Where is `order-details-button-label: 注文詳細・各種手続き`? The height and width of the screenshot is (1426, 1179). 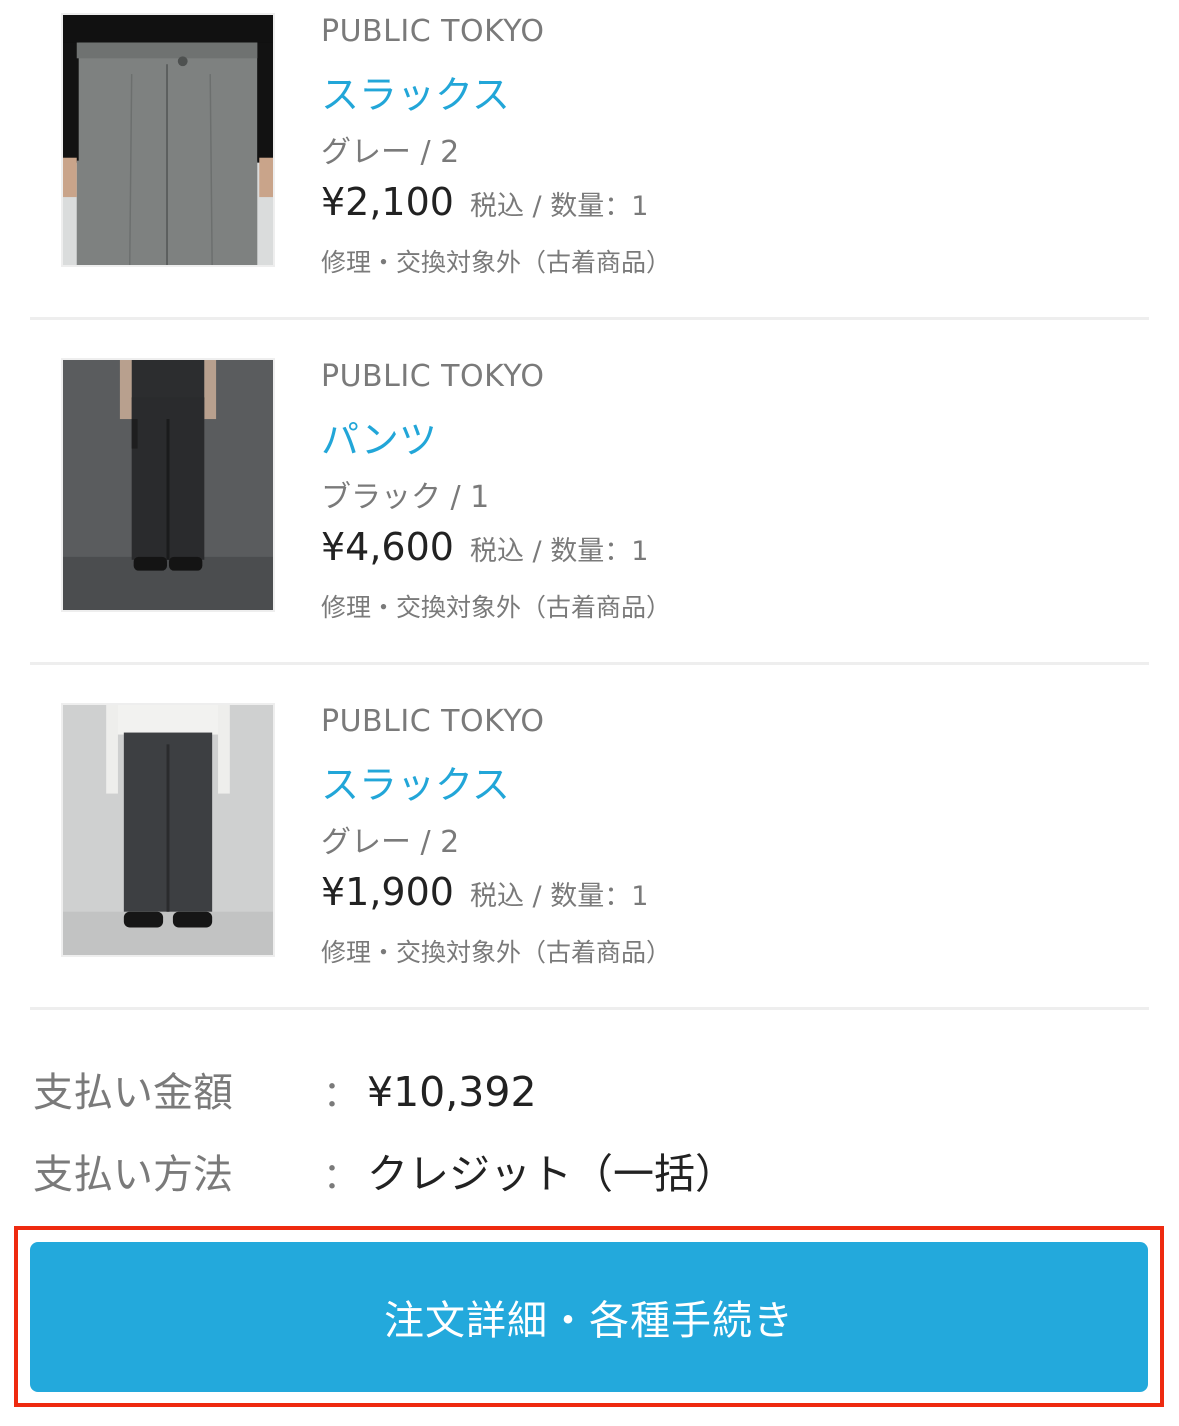
order-details-button-label: 注文詳細・各種手続き is located at coordinates (589, 1321).